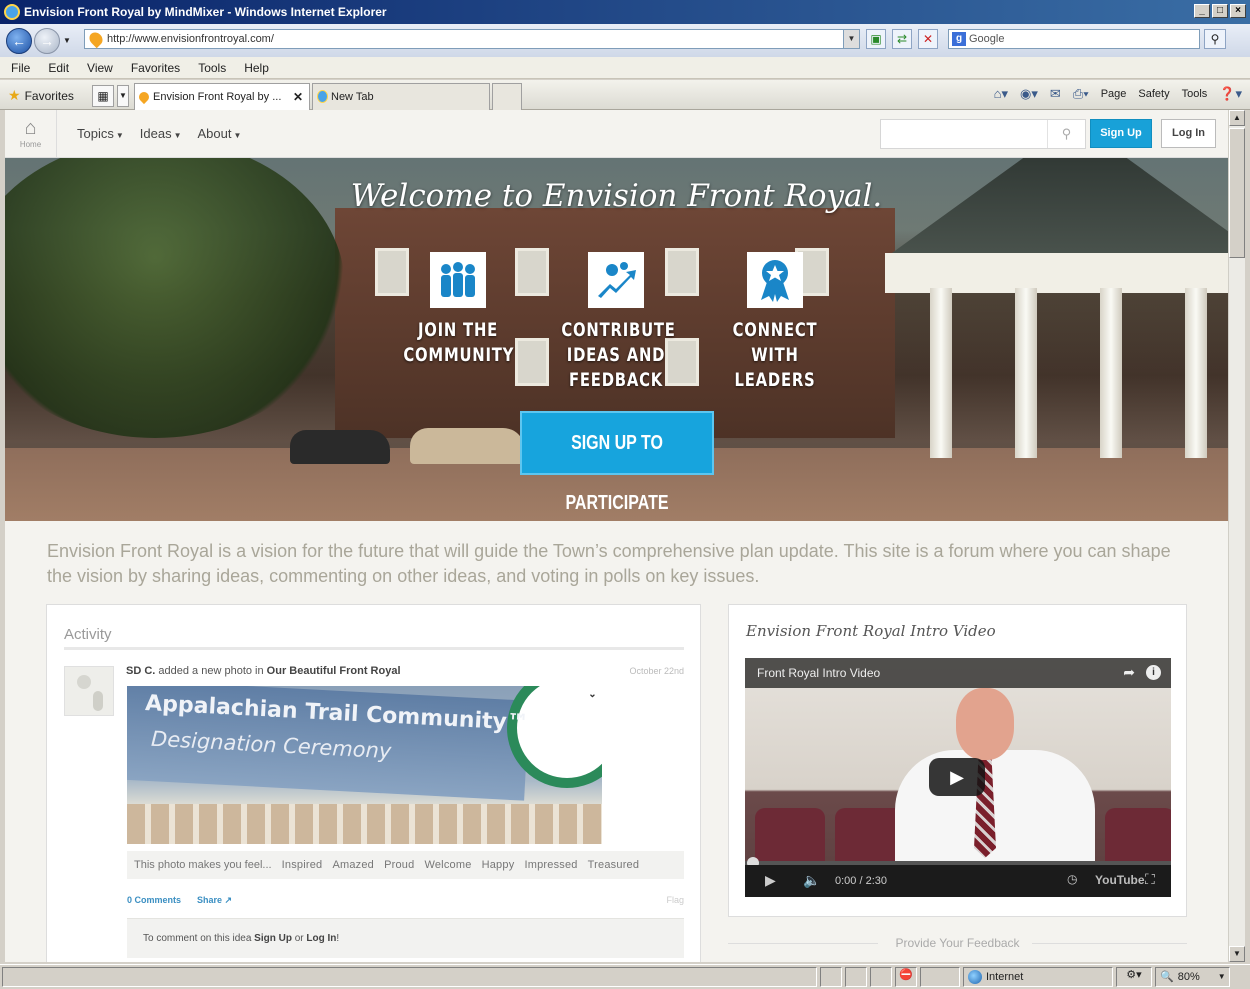 This screenshot has height=989, width=1250. I want to click on url-dropdown-icon: ▼, so click(851, 39).